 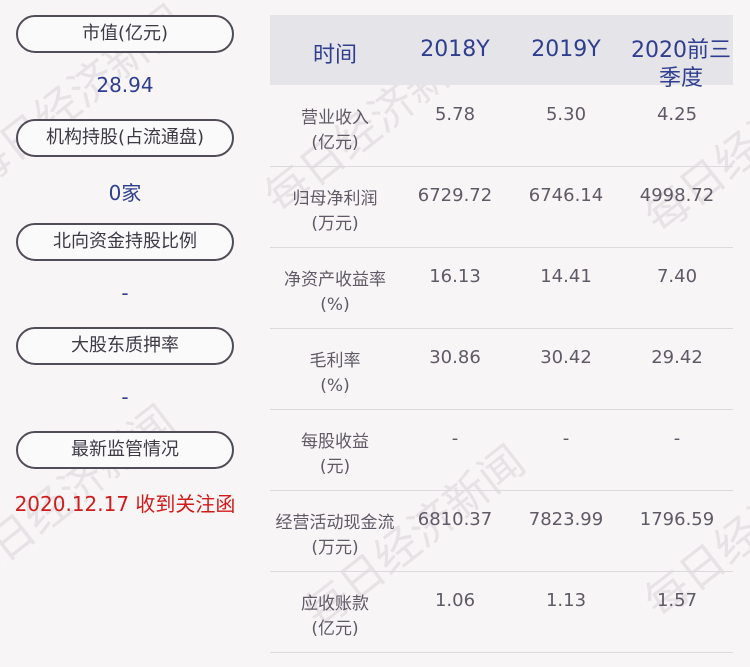 I want to click on cell-2020q3: -, so click(x=677, y=438).